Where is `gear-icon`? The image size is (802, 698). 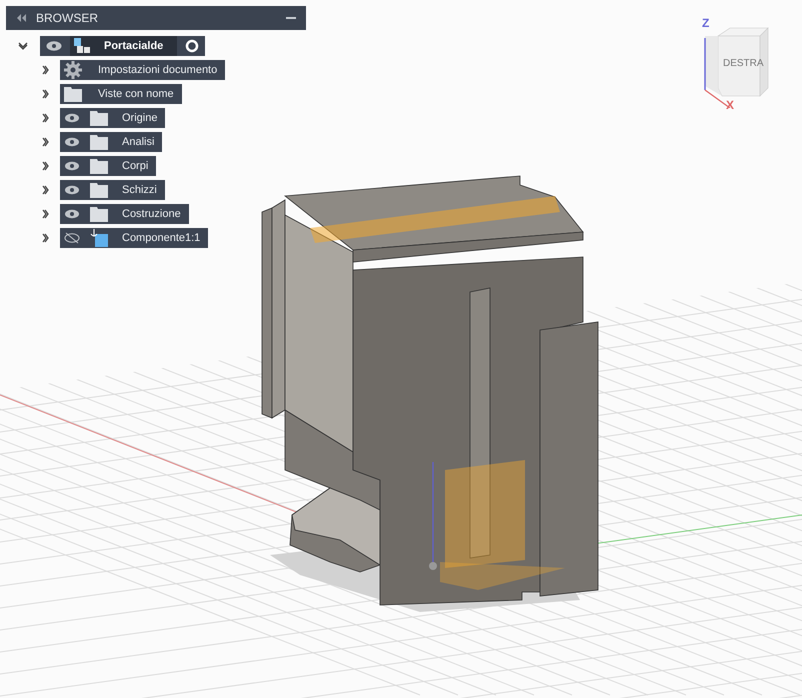 gear-icon is located at coordinates (73, 70).